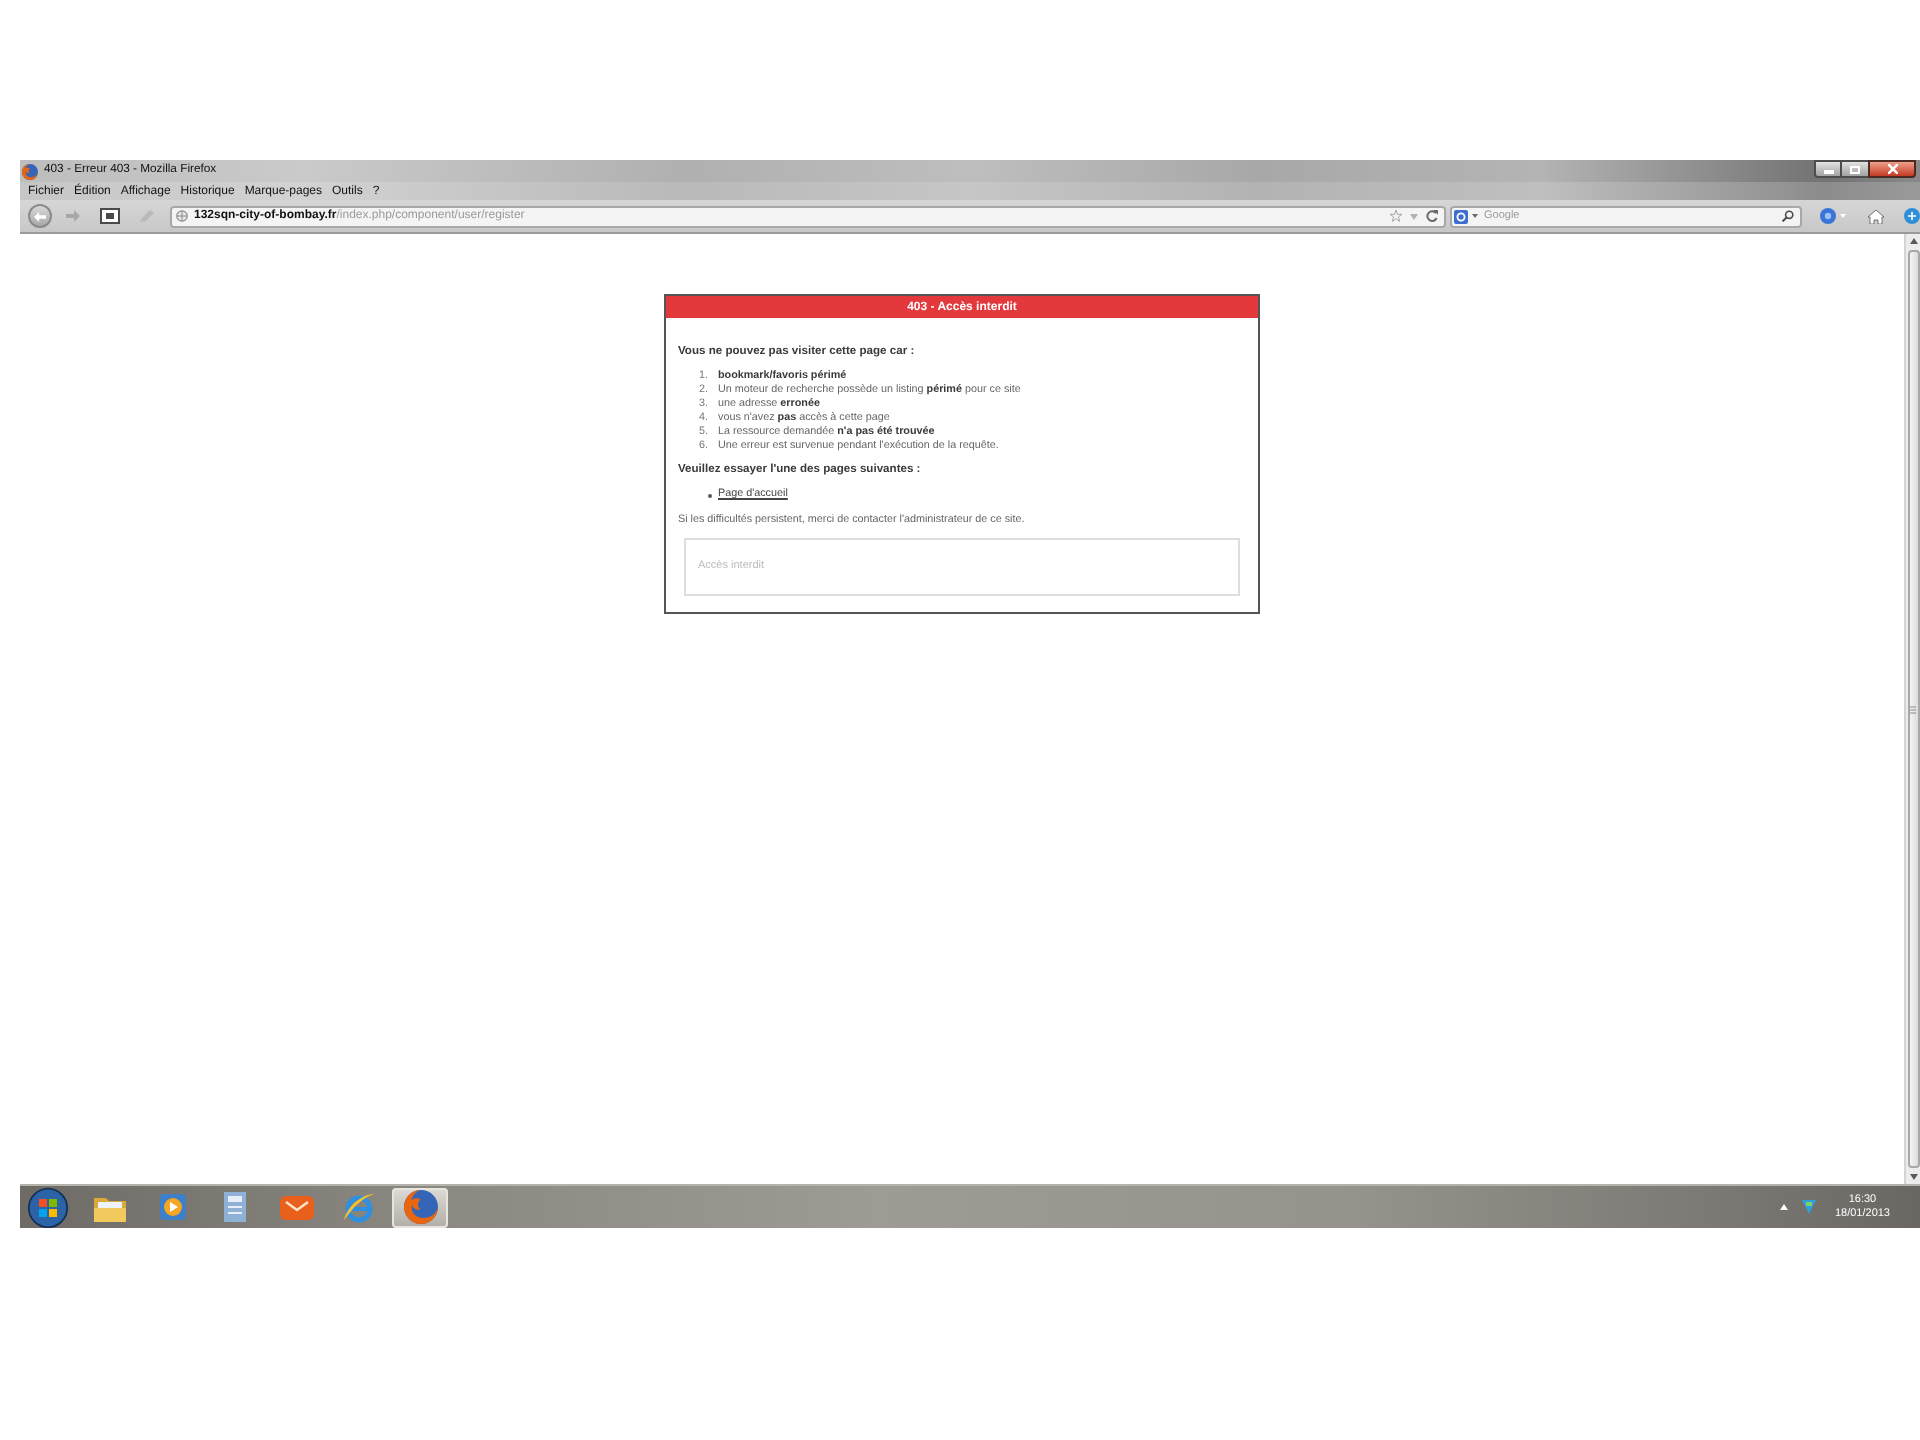 The image size is (1920, 1440). Describe the element at coordinates (1784, 1207) in the screenshot. I see `caret-up-icon` at that location.